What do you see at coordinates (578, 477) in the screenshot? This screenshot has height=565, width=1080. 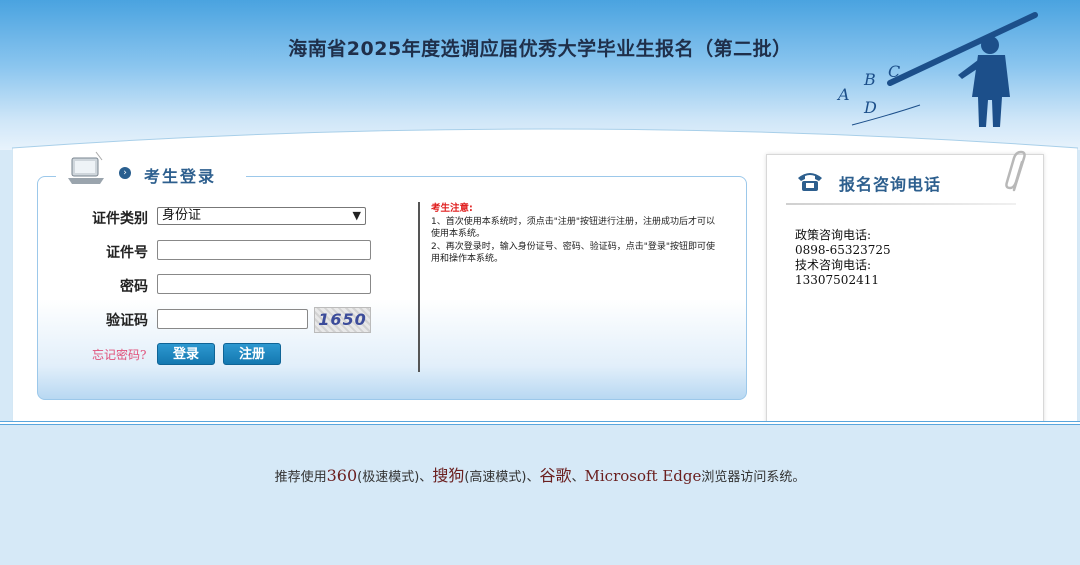 I see `footer-sep: 、` at bounding box center [578, 477].